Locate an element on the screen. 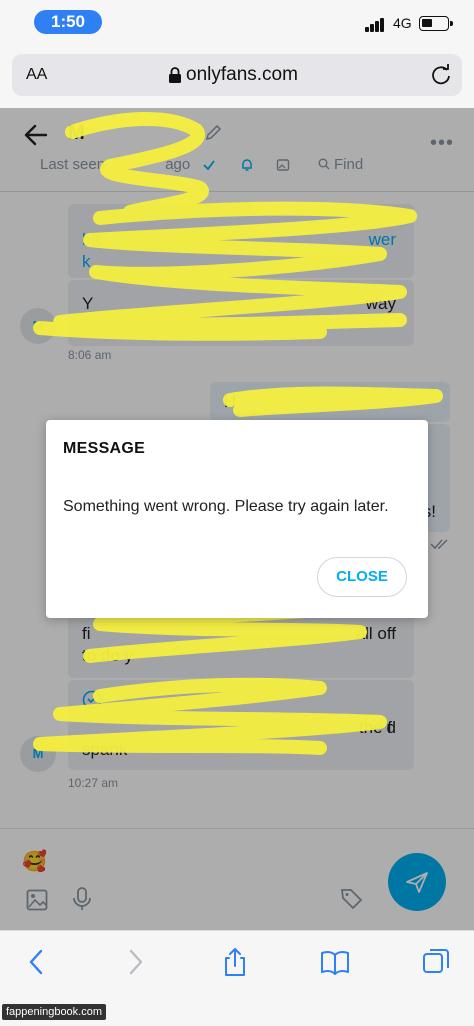  battery-icon is located at coordinates (436, 23).